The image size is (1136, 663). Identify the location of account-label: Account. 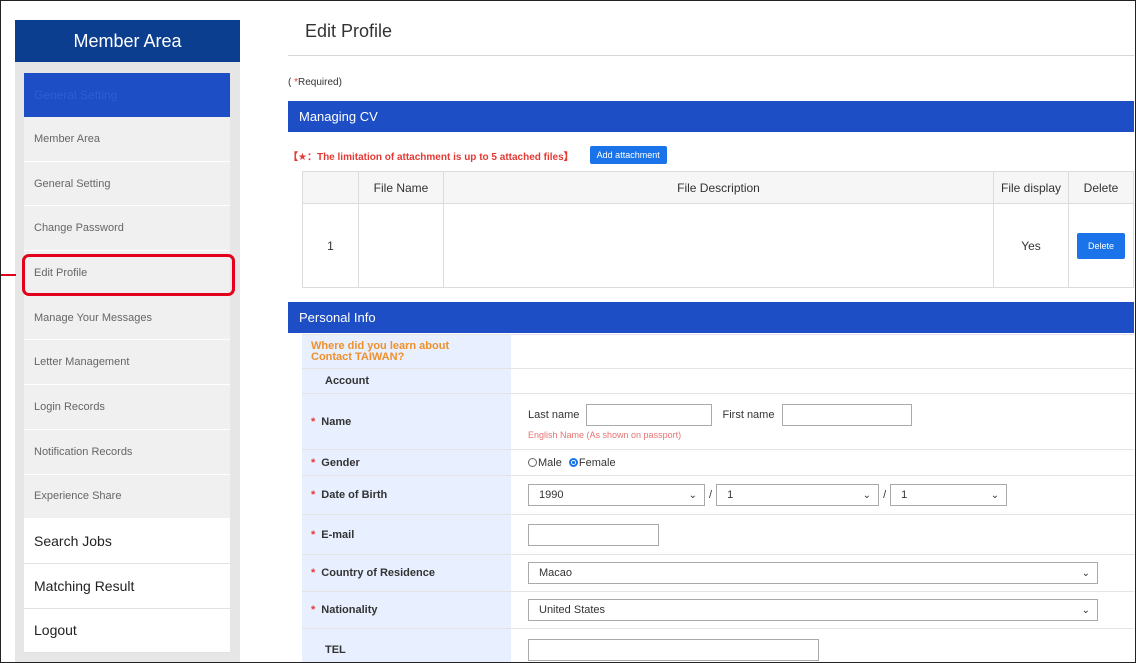
(406, 381).